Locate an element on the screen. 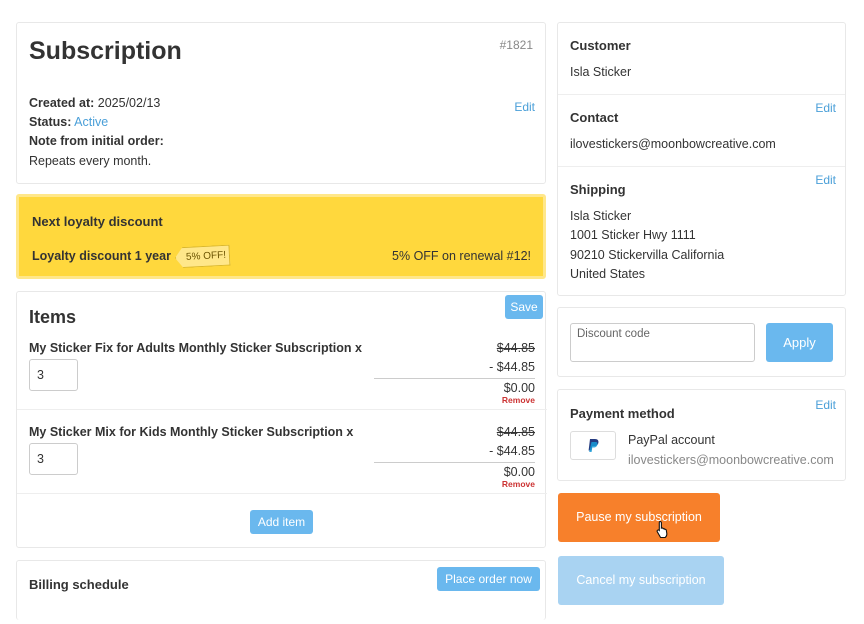 This screenshot has height=624, width=864. shipping-line: Isla Sticker is located at coordinates (601, 216).